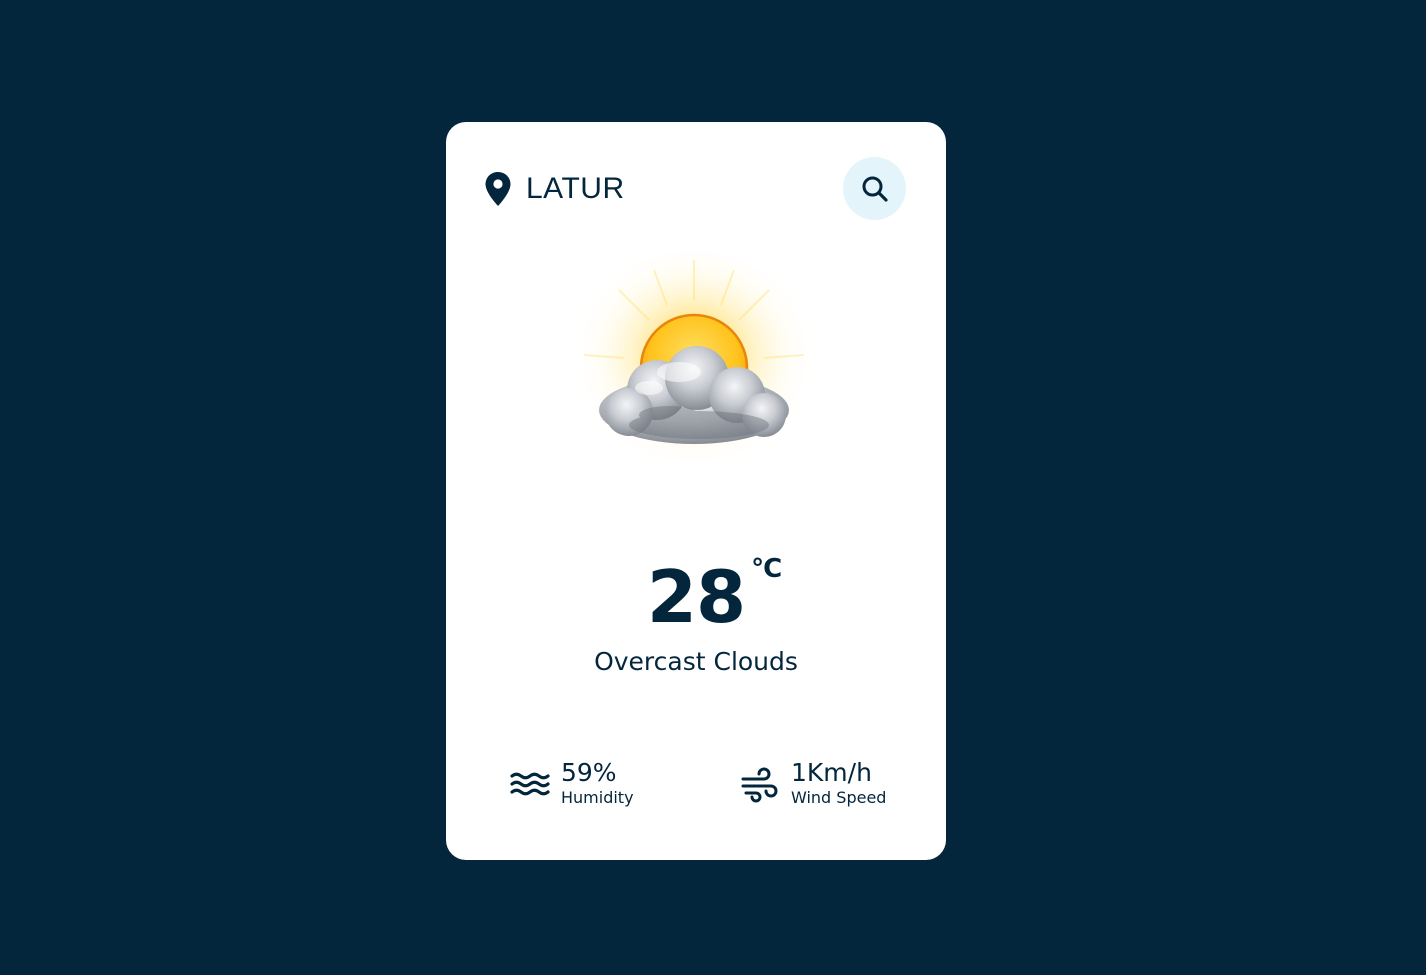 The height and width of the screenshot is (975, 1426). I want to click on location: LATUR, so click(554, 189).